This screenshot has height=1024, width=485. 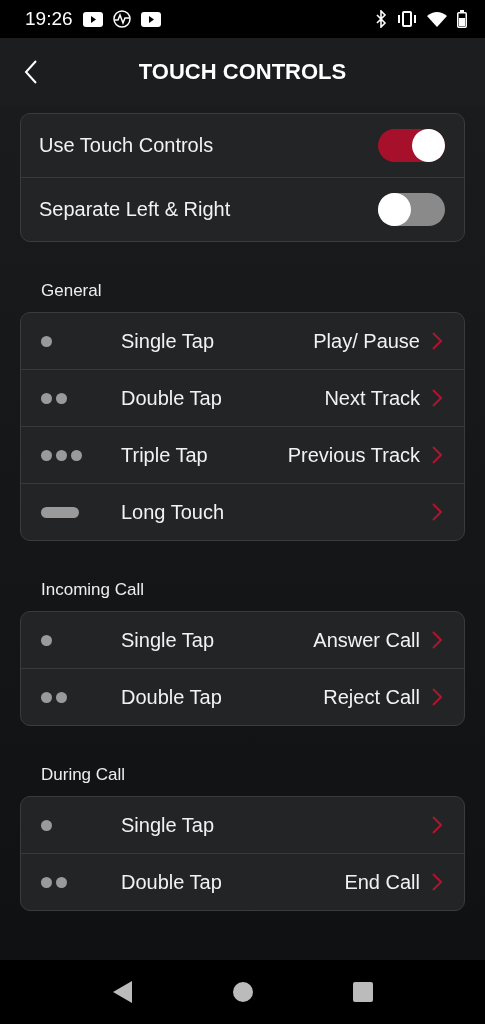 I want to click on section-title: Incoming Call, so click(x=92, y=590).